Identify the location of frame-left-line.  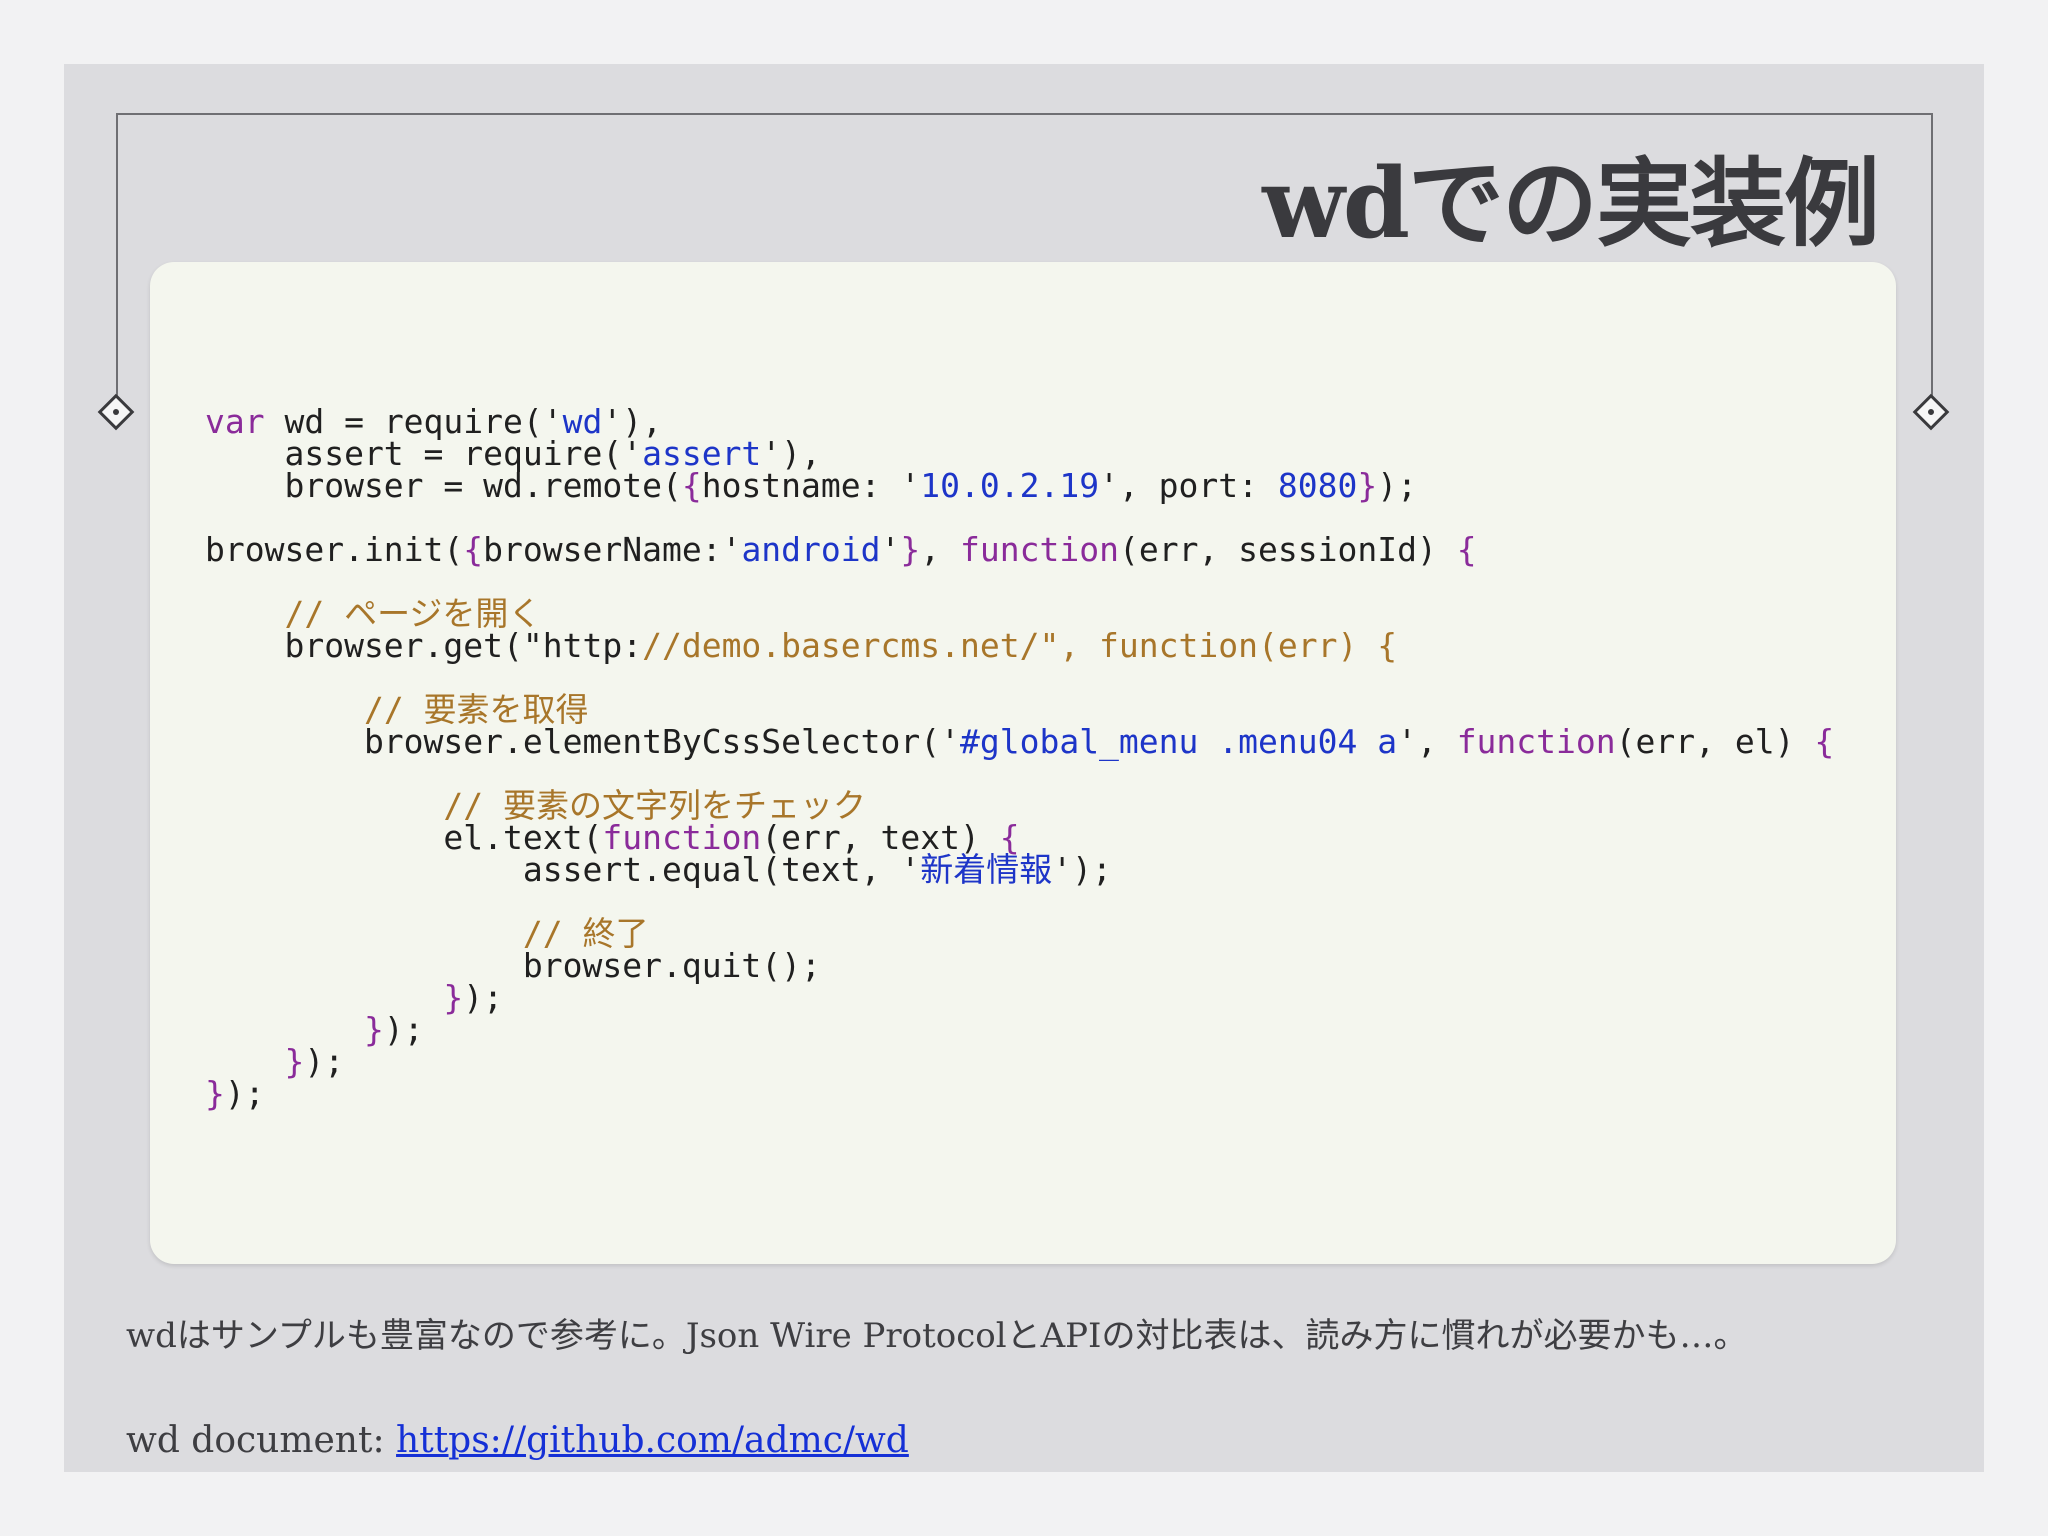
(117, 263).